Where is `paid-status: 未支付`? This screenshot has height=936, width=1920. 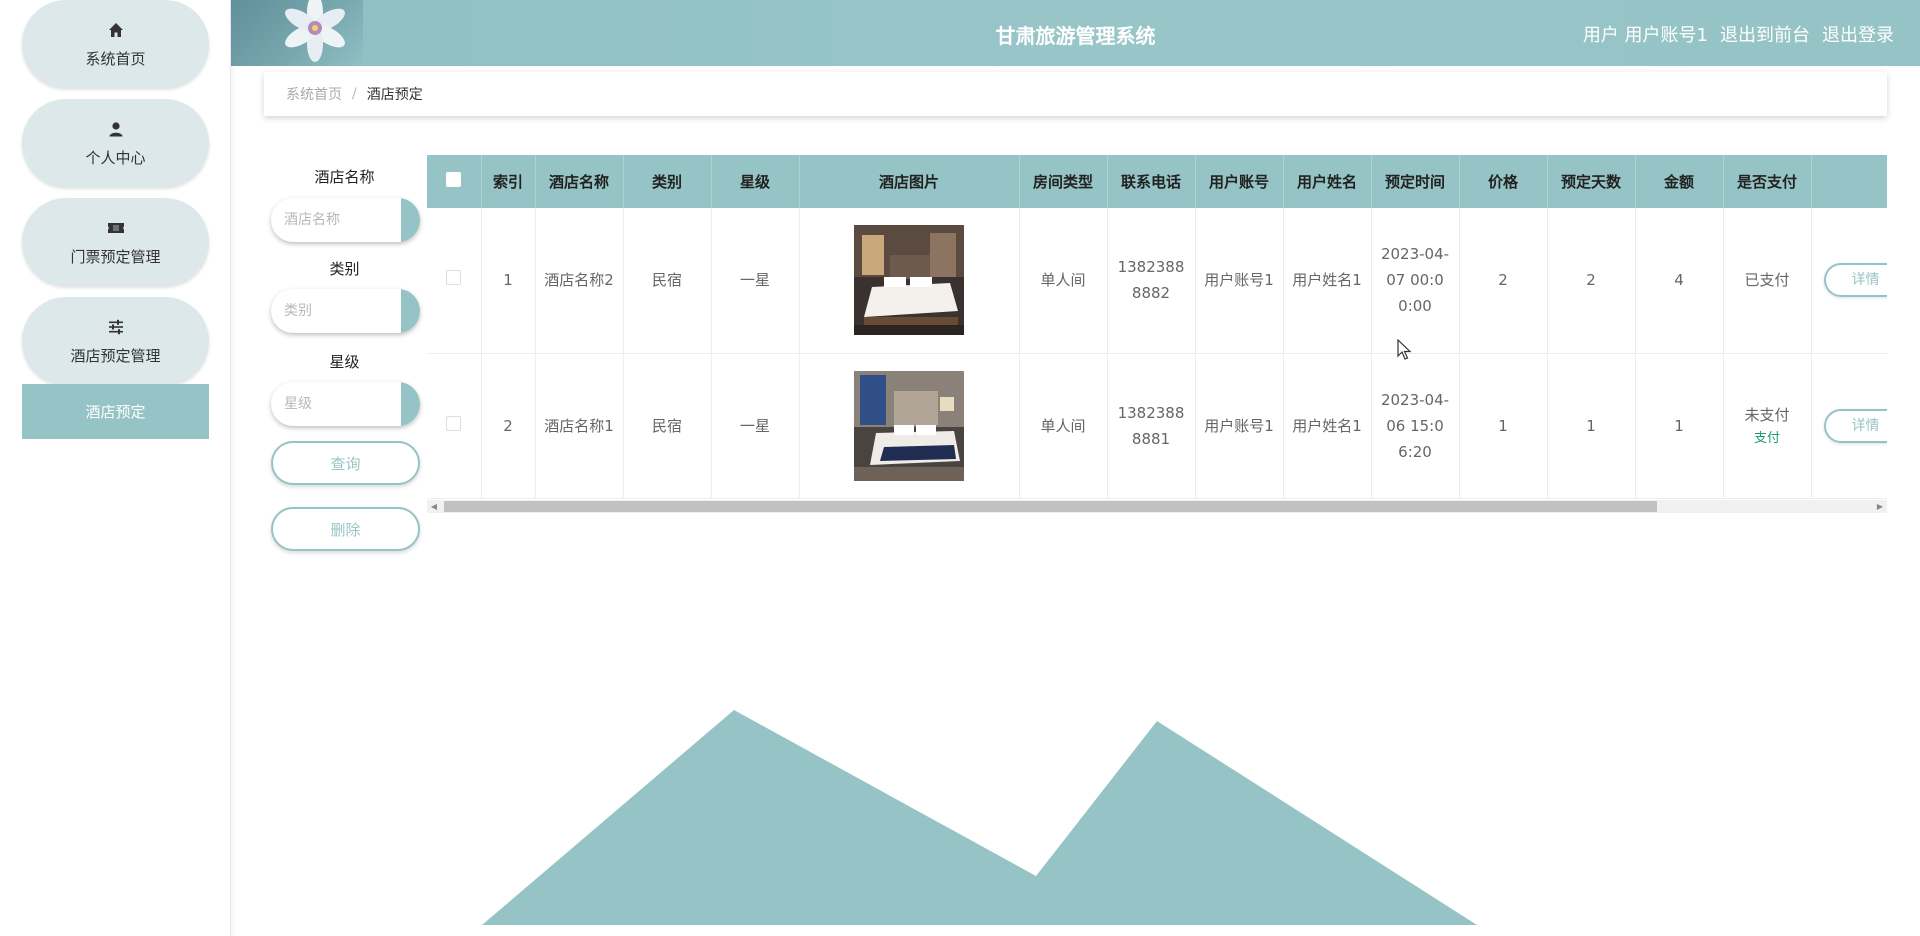 paid-status: 未支付 is located at coordinates (1767, 414).